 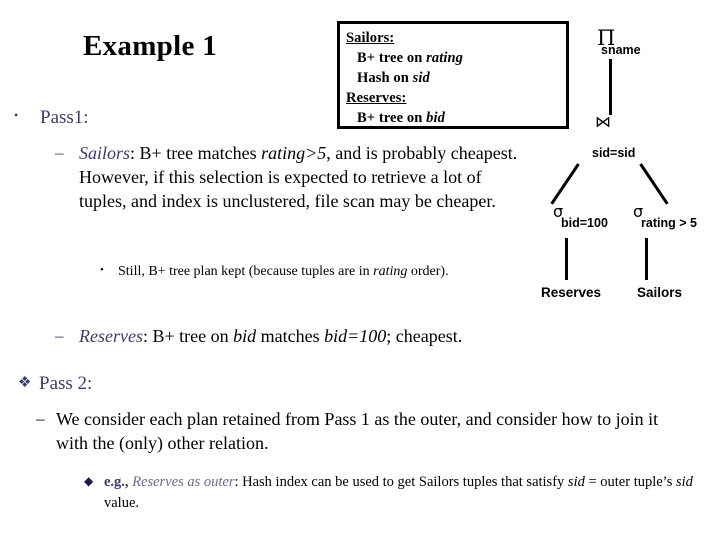 What do you see at coordinates (646, 259) in the screenshot?
I see `tree-edge-right-to-leaf` at bounding box center [646, 259].